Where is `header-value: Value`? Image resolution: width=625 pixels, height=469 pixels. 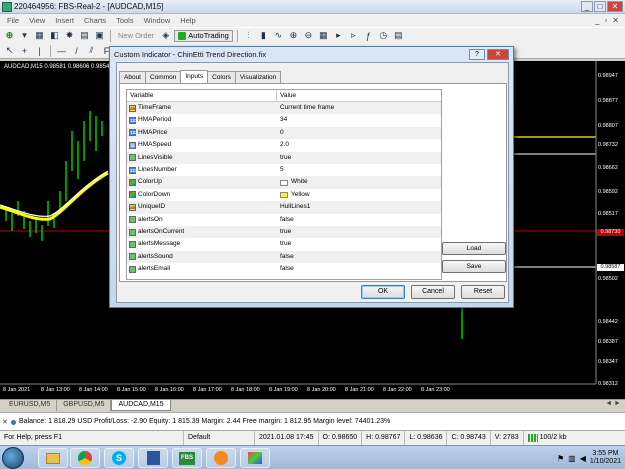 header-value: Value is located at coordinates (286, 95).